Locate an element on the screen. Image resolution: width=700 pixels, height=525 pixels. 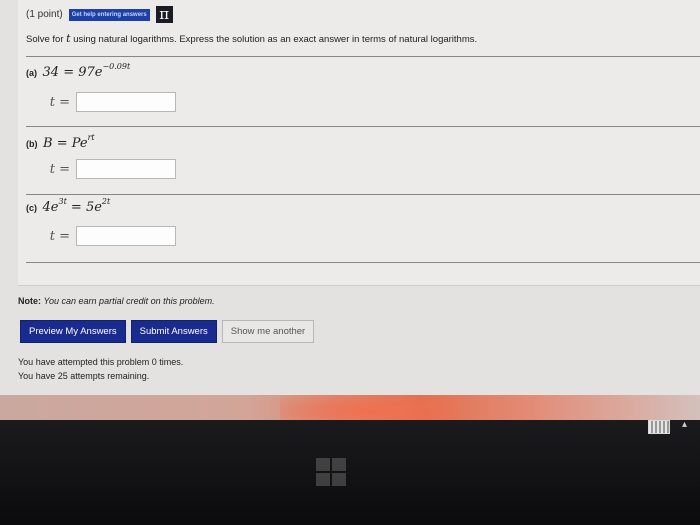
preview-answers-button: Preview My Answers is located at coordinates (73, 331).